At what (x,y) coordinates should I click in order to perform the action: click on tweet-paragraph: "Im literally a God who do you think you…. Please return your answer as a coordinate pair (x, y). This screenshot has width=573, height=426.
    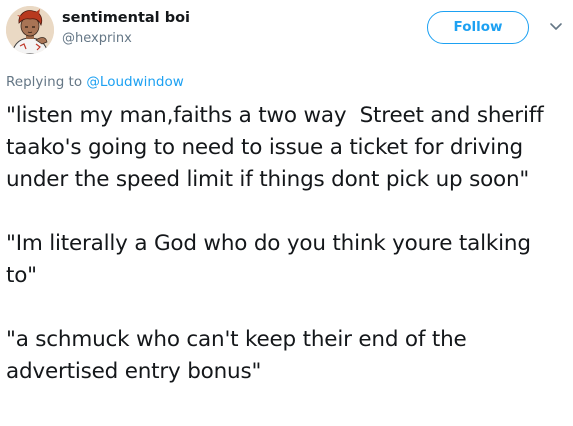
    Looking at the image, I should click on (272, 259).